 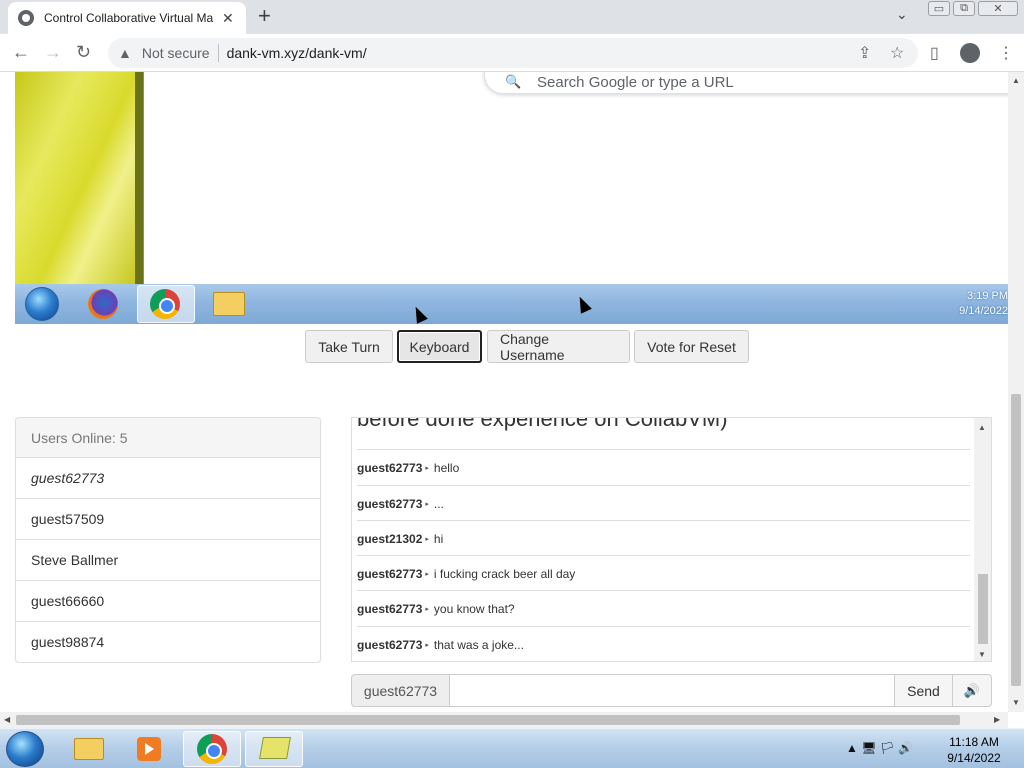 What do you see at coordinates (924, 690) in the screenshot?
I see `send-button: Send` at bounding box center [924, 690].